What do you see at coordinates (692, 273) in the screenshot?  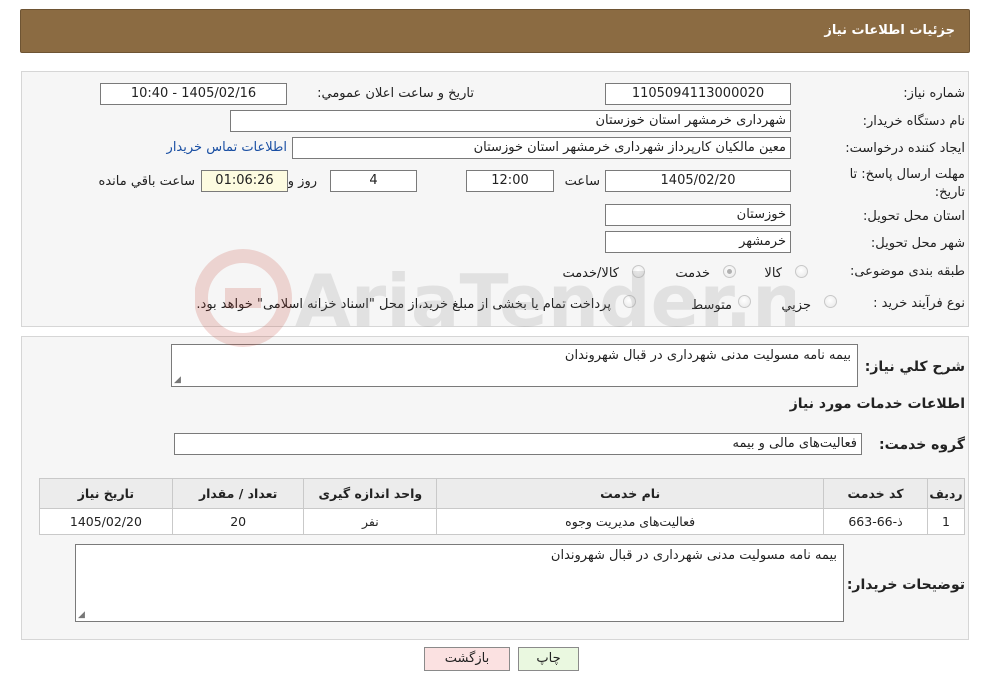 I see `category-service-label: خدمت` at bounding box center [692, 273].